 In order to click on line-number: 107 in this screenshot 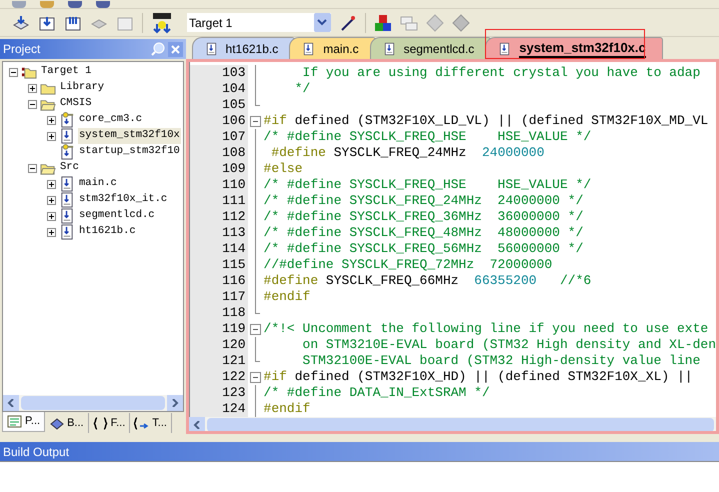, I will do `click(219, 137)`.